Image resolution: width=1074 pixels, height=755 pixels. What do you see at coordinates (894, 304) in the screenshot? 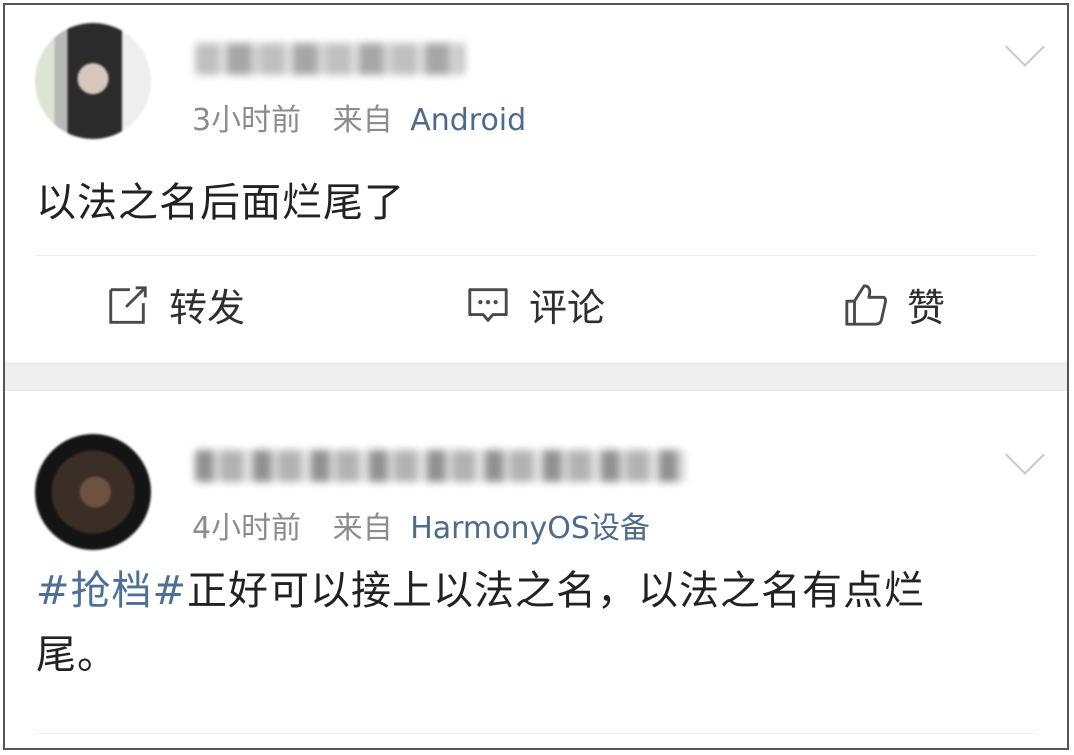
I see `like-button: 赞` at bounding box center [894, 304].